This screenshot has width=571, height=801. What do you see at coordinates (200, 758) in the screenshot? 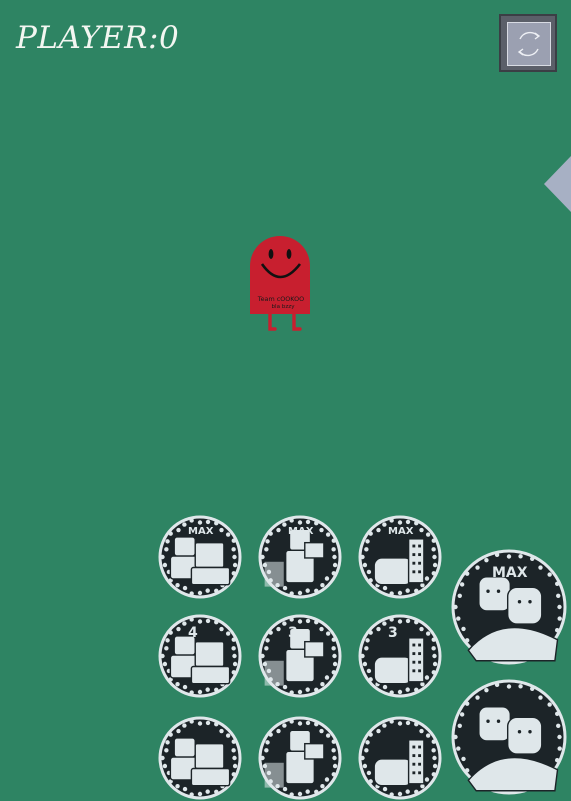
I see `game-coin-c7` at bounding box center [200, 758].